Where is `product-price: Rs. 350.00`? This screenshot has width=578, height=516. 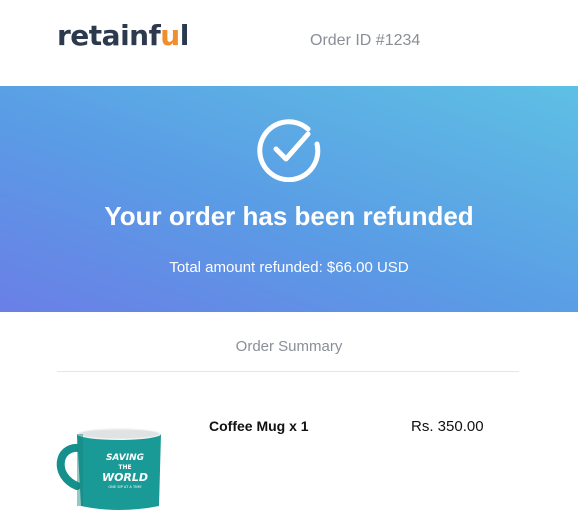
product-price: Rs. 350.00 is located at coordinates (447, 426).